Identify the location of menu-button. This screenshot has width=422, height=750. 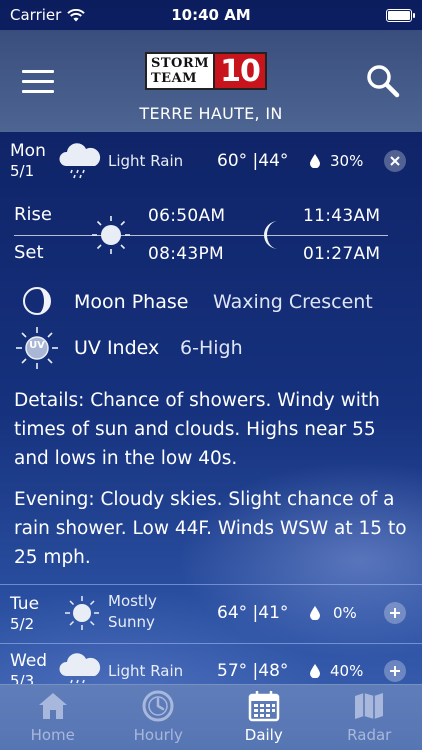
(38, 82).